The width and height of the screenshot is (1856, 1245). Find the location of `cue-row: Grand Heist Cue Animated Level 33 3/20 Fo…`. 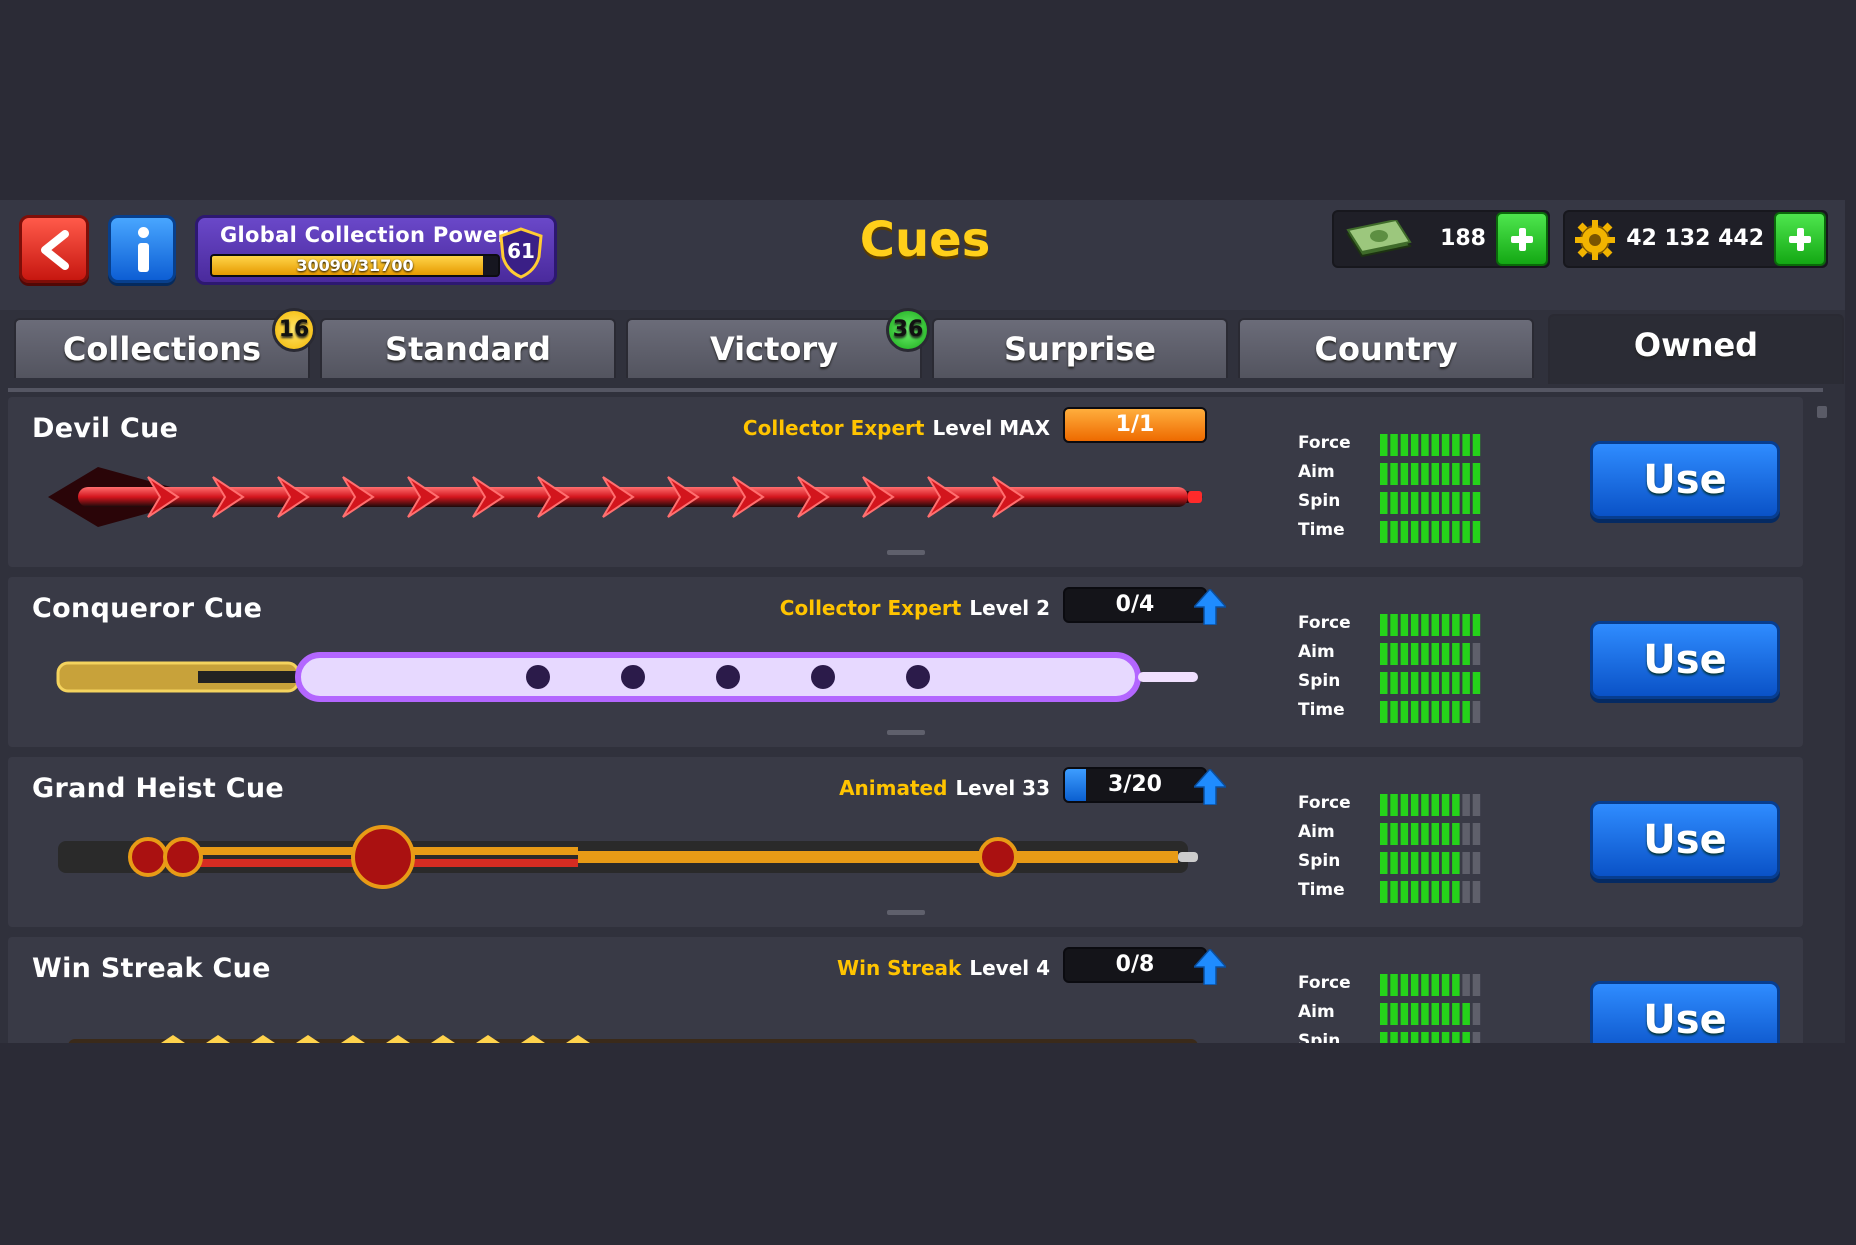

cue-row: Grand Heist Cue Animated Level 33 3/20 Fo… is located at coordinates (905, 842).